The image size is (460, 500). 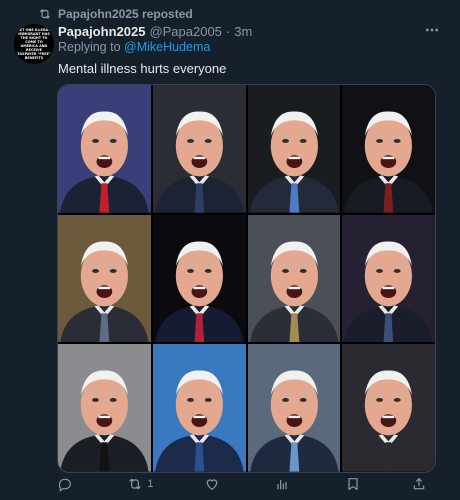 I want to click on reply-button, so click(x=67, y=484).